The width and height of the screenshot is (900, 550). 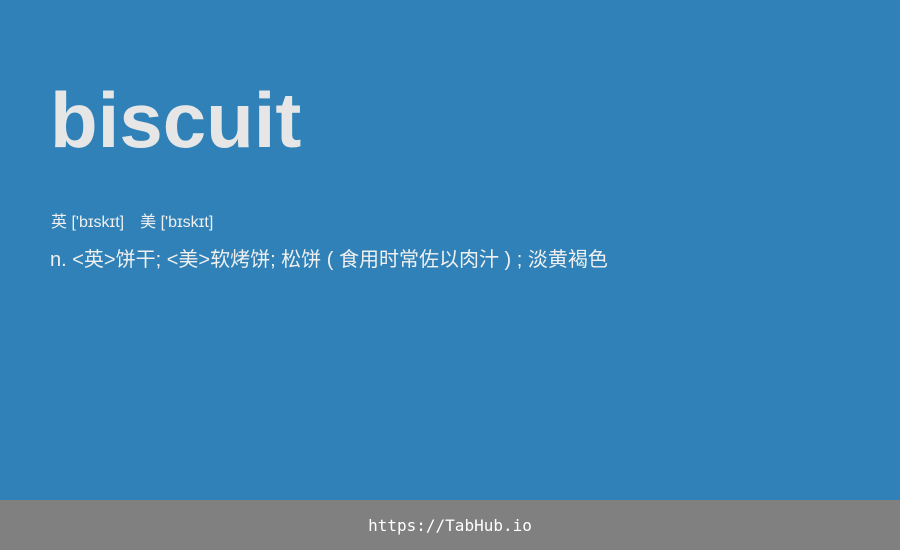 I want to click on tabhub-link: https://TabHub.io, so click(x=450, y=525).